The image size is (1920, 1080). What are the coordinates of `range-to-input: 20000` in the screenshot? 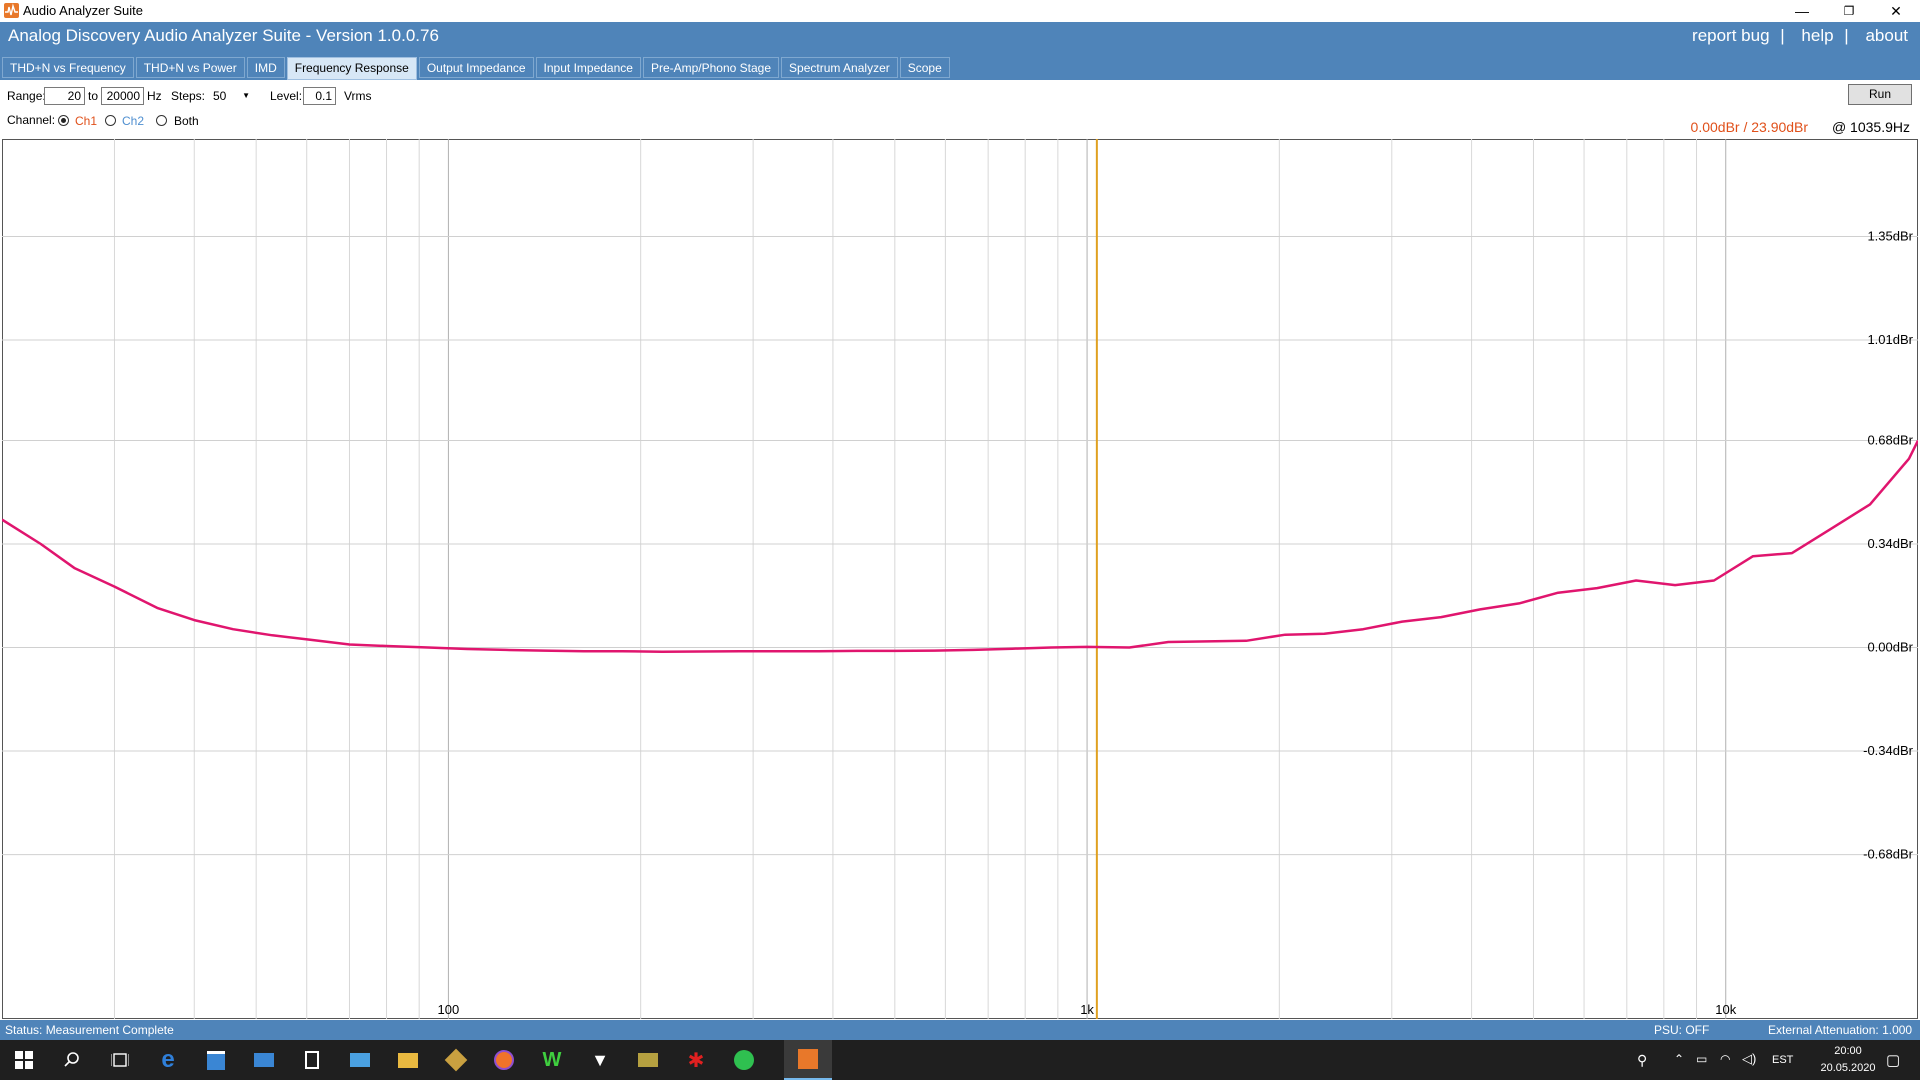 It's located at (122, 96).